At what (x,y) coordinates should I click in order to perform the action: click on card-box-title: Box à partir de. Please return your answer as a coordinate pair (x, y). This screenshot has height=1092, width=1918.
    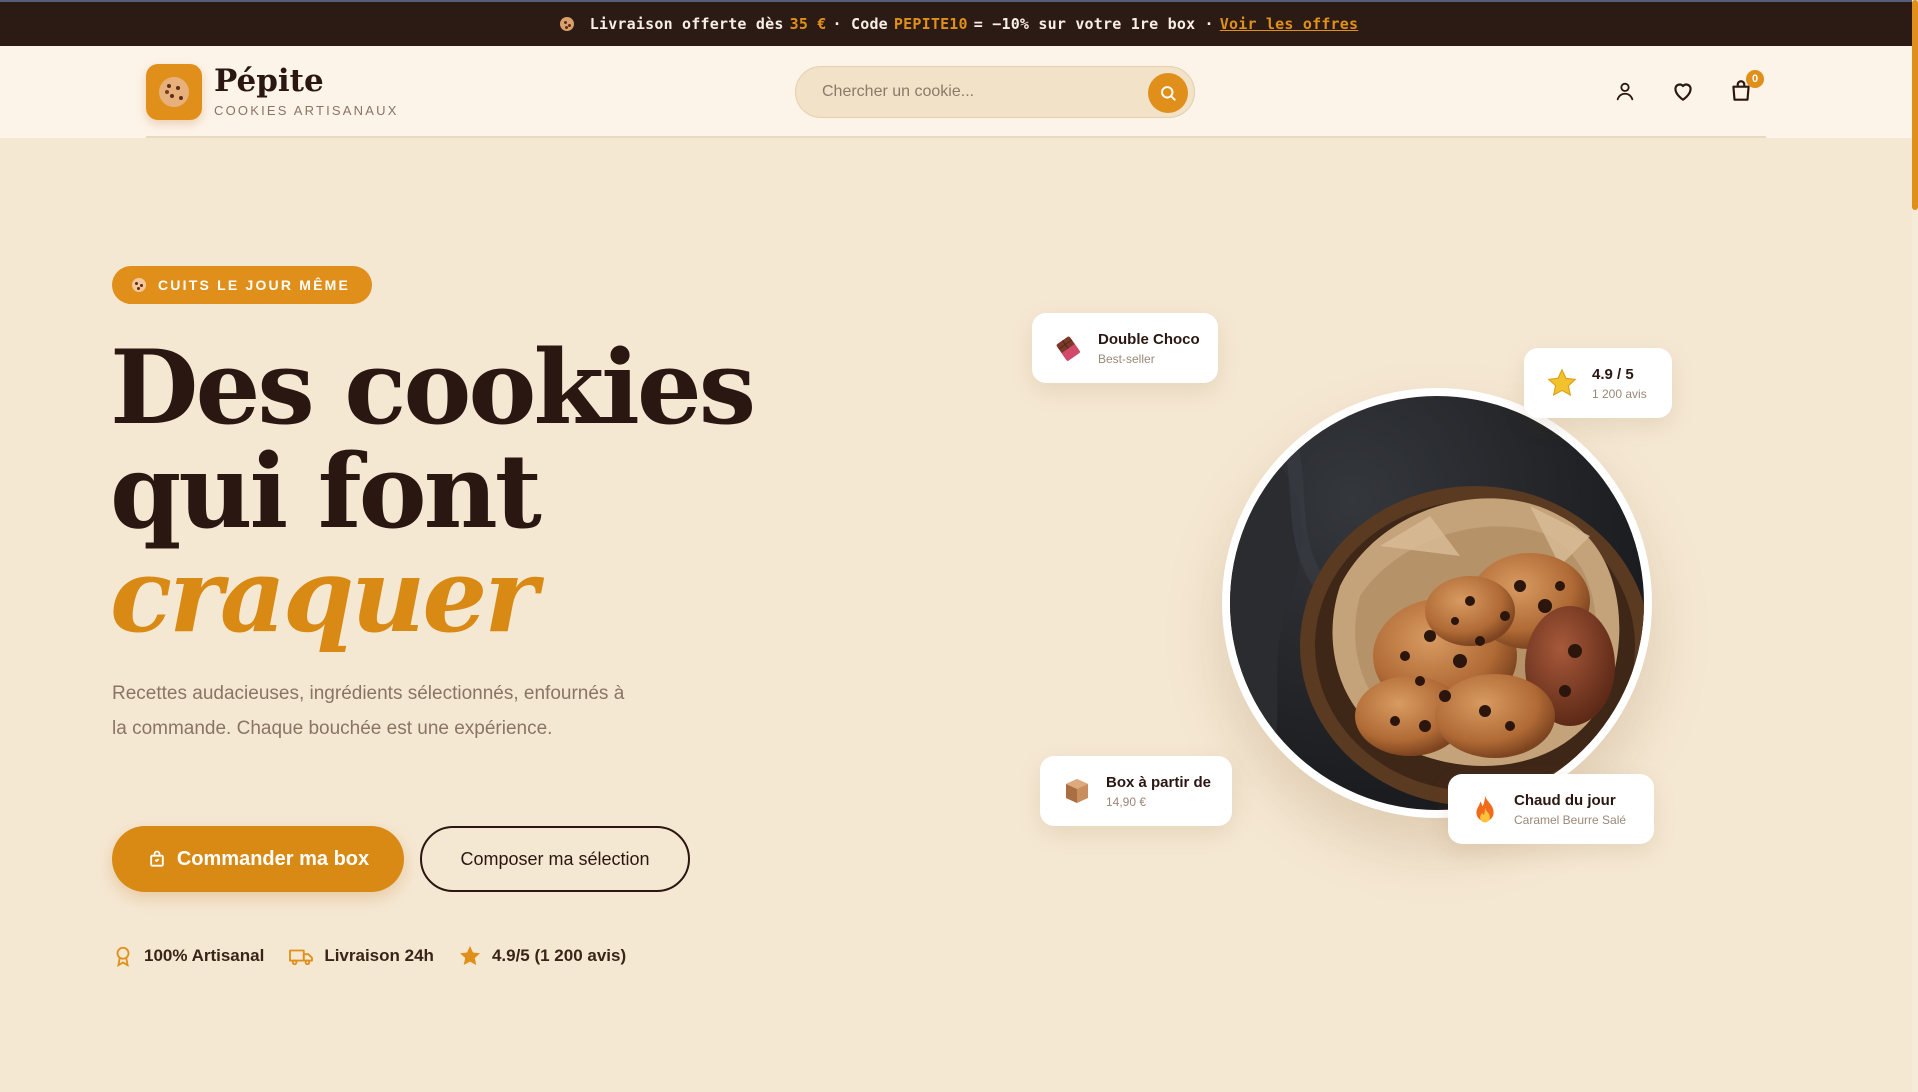
    Looking at the image, I should click on (1159, 782).